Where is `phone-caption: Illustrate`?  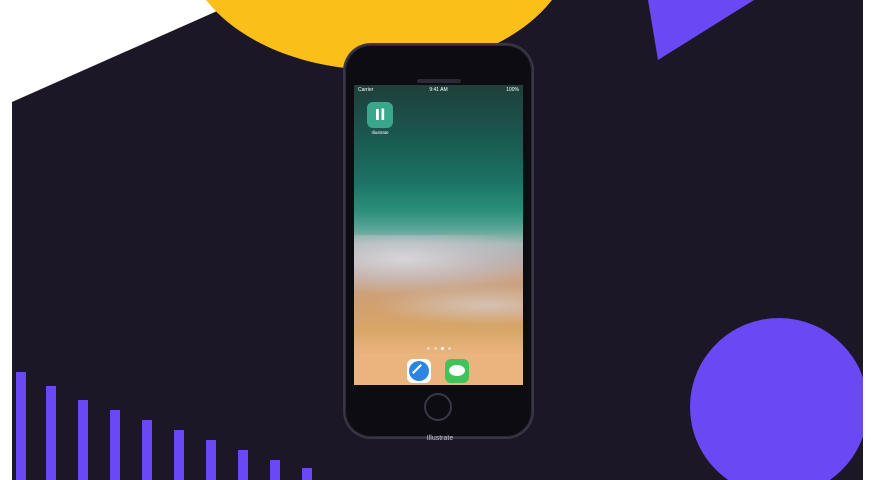 phone-caption: Illustrate is located at coordinates (440, 438).